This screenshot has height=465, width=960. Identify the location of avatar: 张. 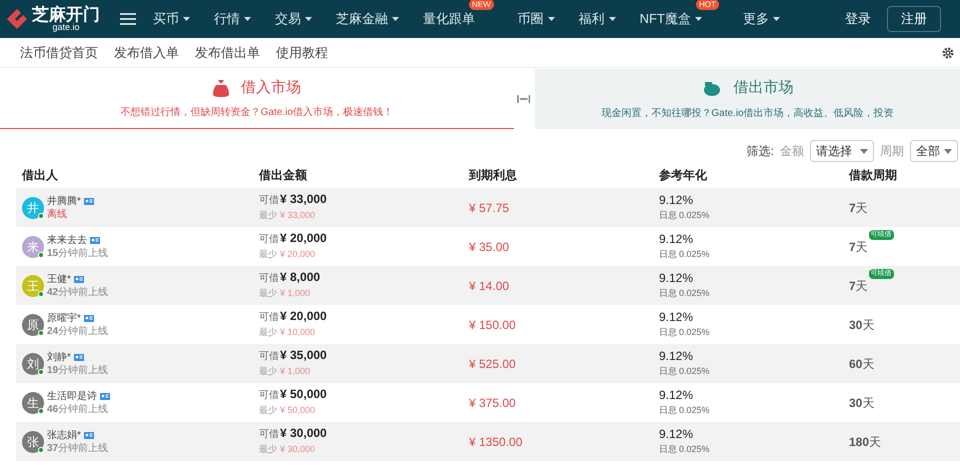
(33, 441).